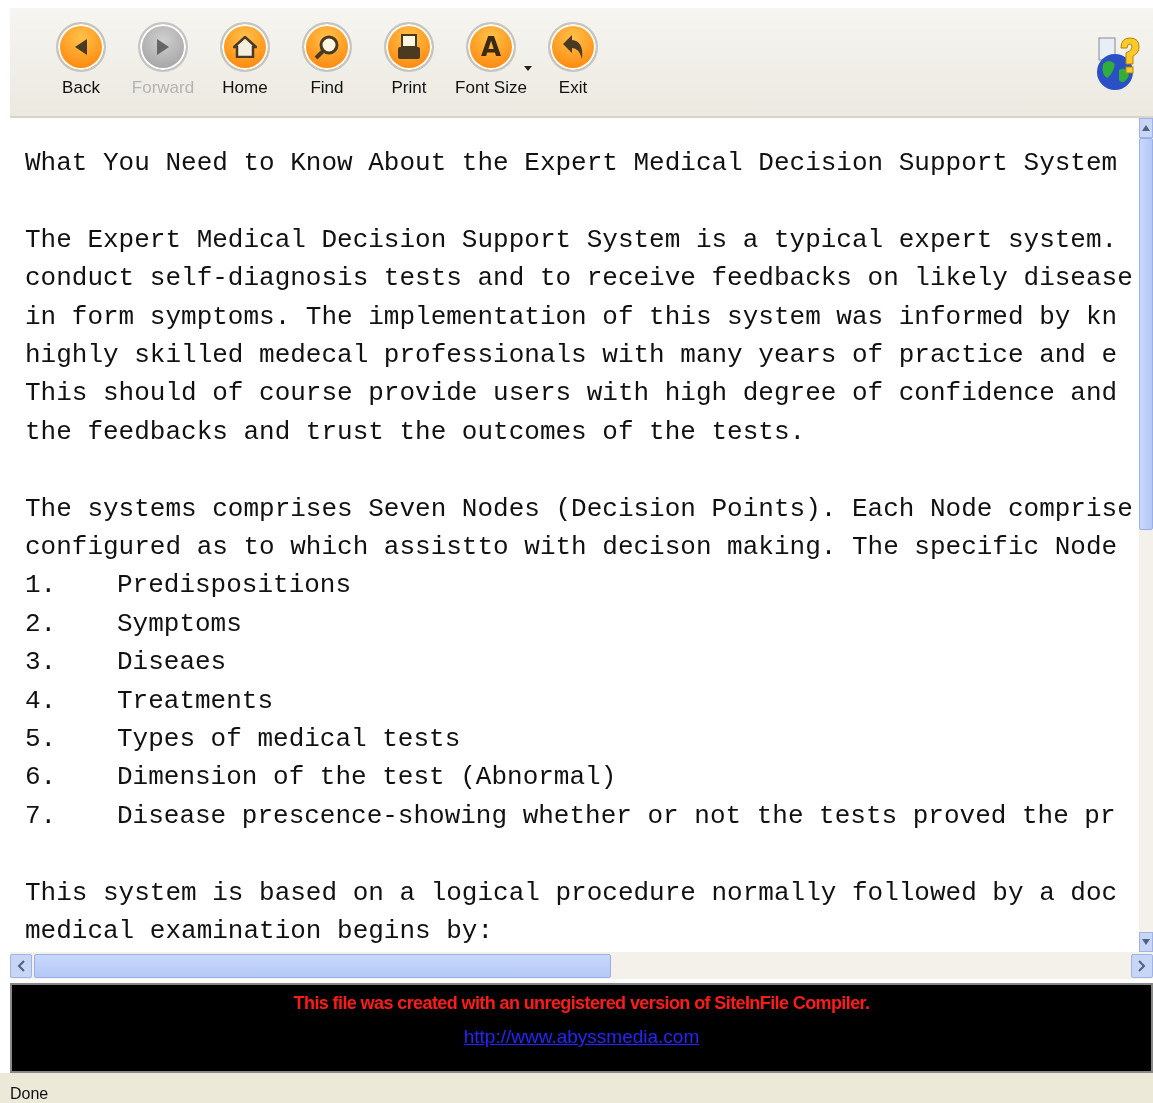 The width and height of the screenshot is (1153, 1103). Describe the element at coordinates (581, 1003) in the screenshot. I see `unregistered-notice: This file was created with an unregistered version of SiteInFile Compiler.` at that location.